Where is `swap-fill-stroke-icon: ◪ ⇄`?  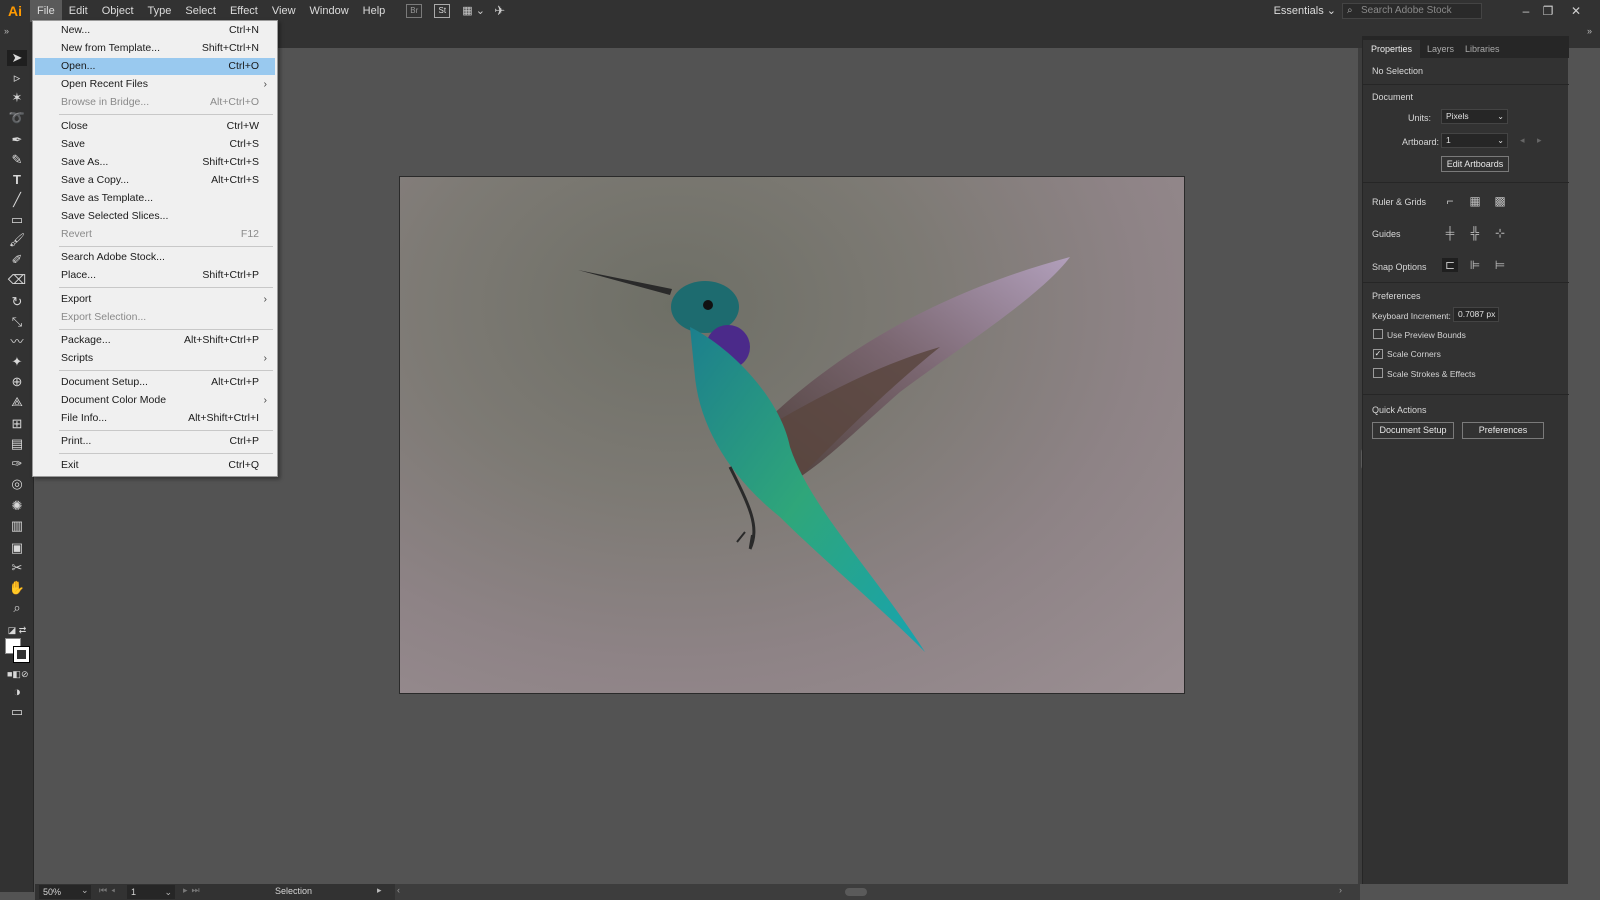
swap-fill-stroke-icon: ◪ ⇄ is located at coordinates (17, 630).